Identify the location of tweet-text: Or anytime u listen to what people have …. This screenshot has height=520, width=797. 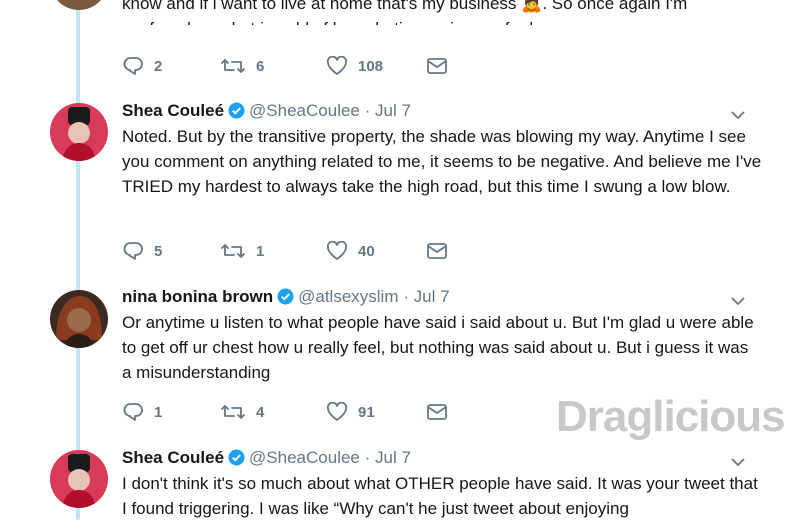
(438, 347).